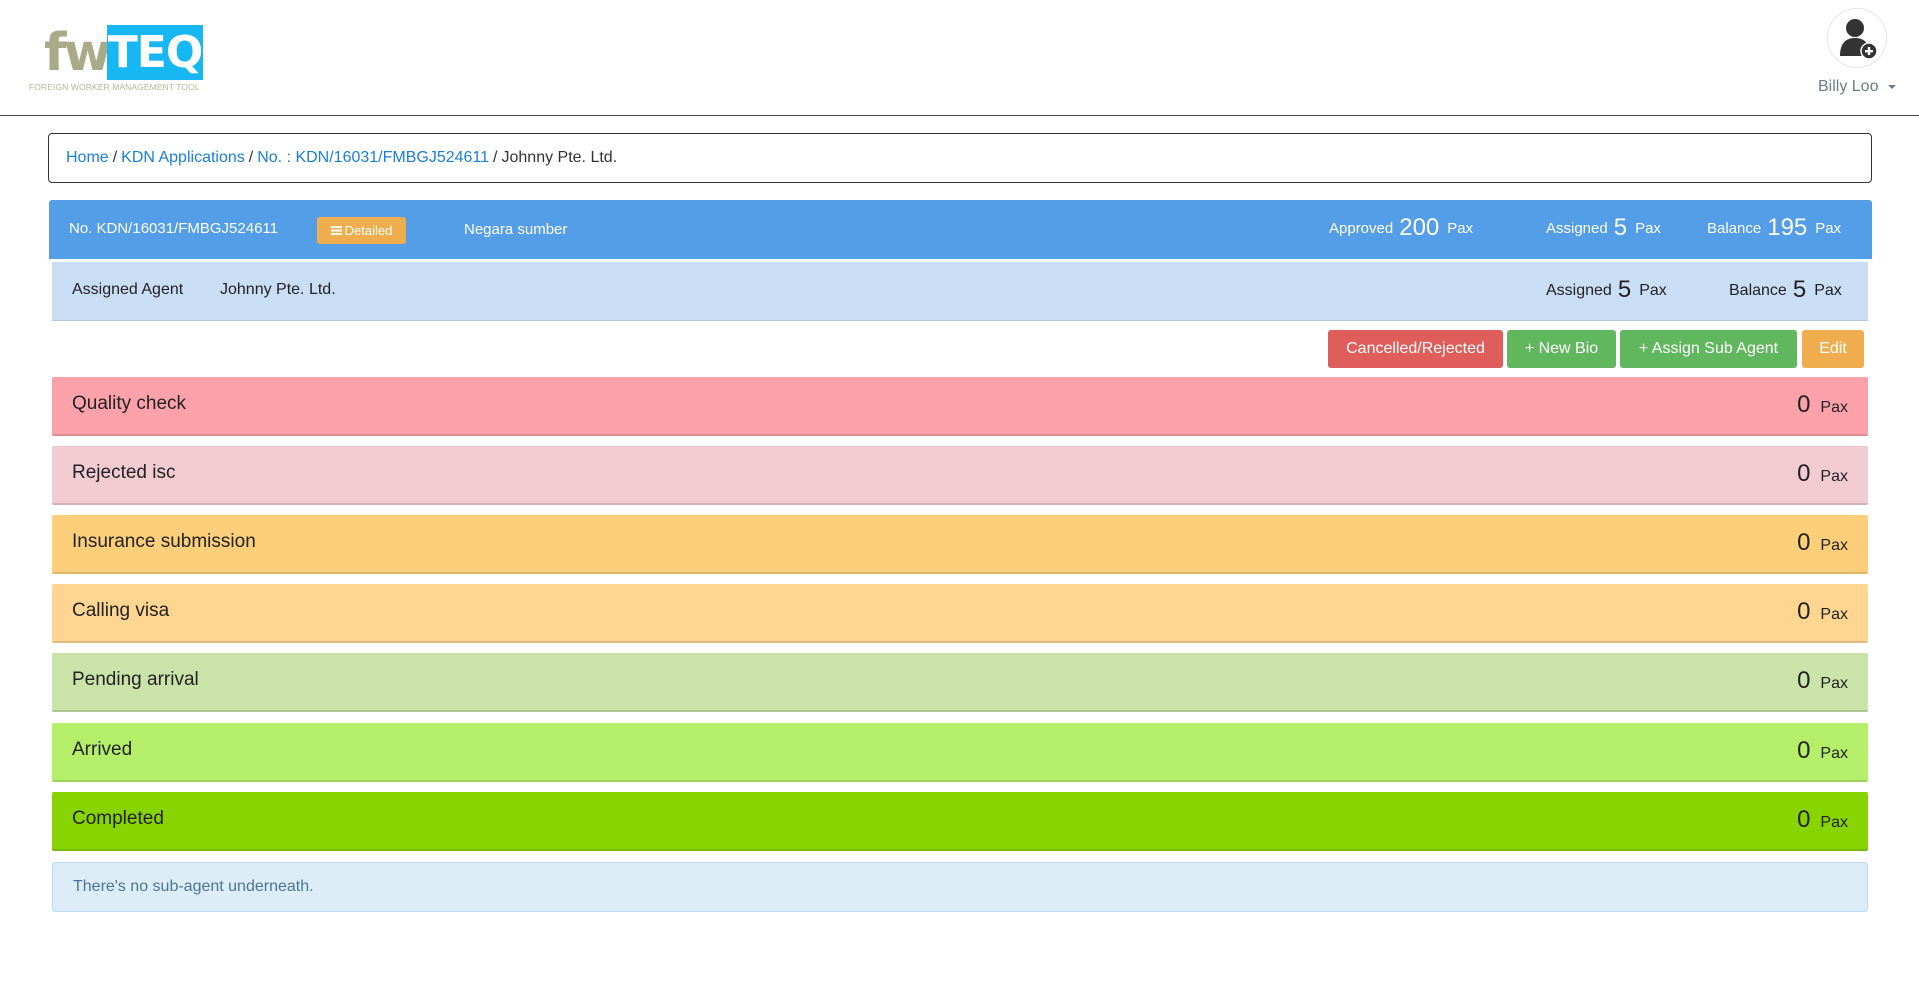 This screenshot has height=1006, width=1919. What do you see at coordinates (1828, 228) in the screenshot?
I see `balance-unit: Pax` at bounding box center [1828, 228].